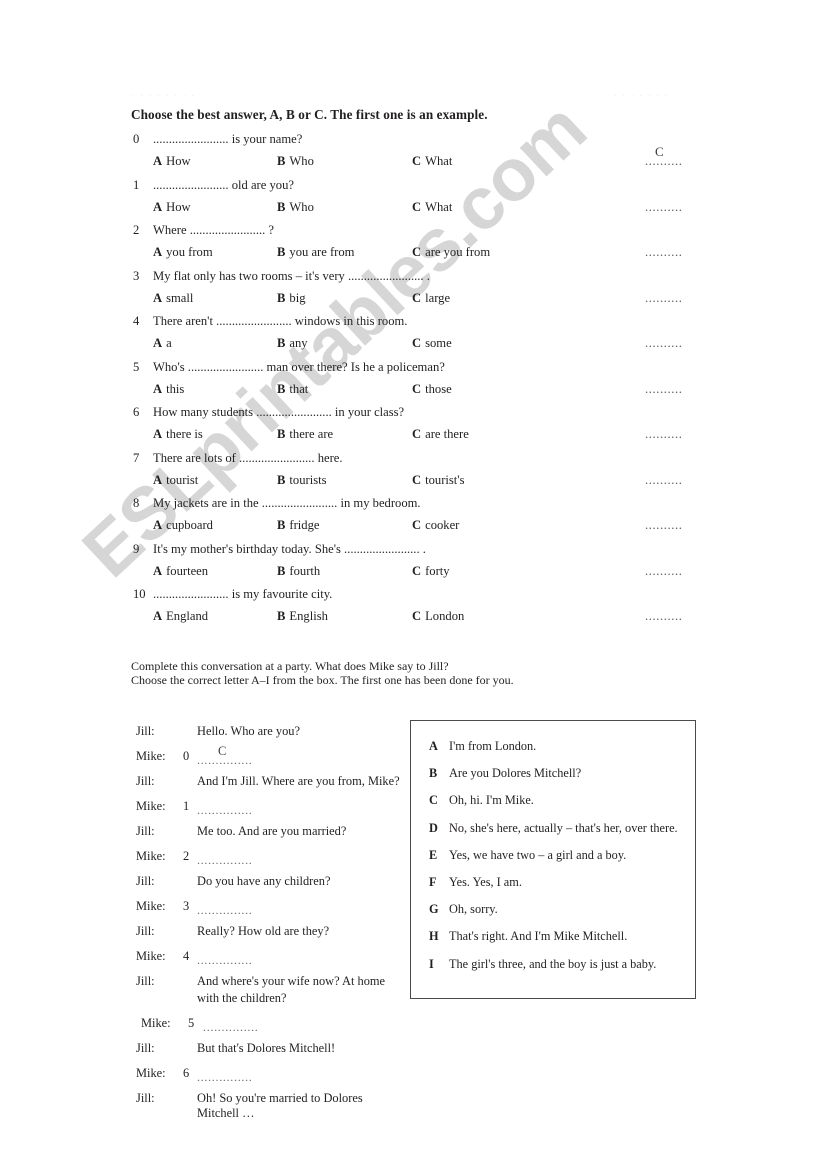 The image size is (821, 1169). What do you see at coordinates (168, 389) in the screenshot?
I see `option-a: Athis` at bounding box center [168, 389].